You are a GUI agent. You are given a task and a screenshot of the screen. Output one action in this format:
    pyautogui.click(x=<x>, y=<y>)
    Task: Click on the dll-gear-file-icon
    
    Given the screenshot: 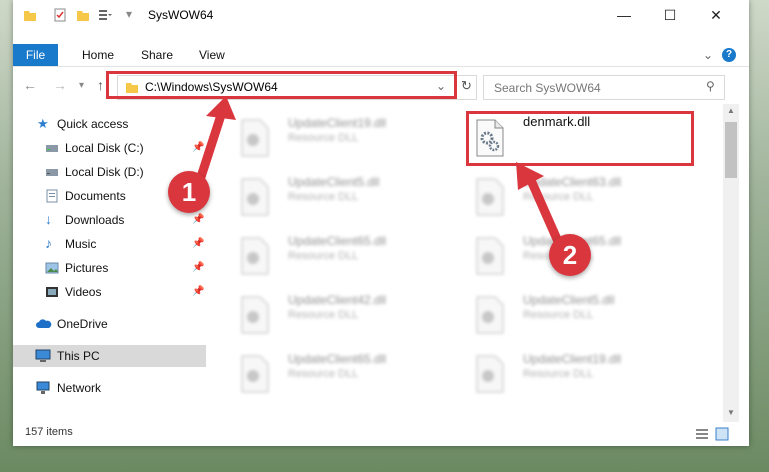 What is the action you would take?
    pyautogui.click(x=490, y=138)
    